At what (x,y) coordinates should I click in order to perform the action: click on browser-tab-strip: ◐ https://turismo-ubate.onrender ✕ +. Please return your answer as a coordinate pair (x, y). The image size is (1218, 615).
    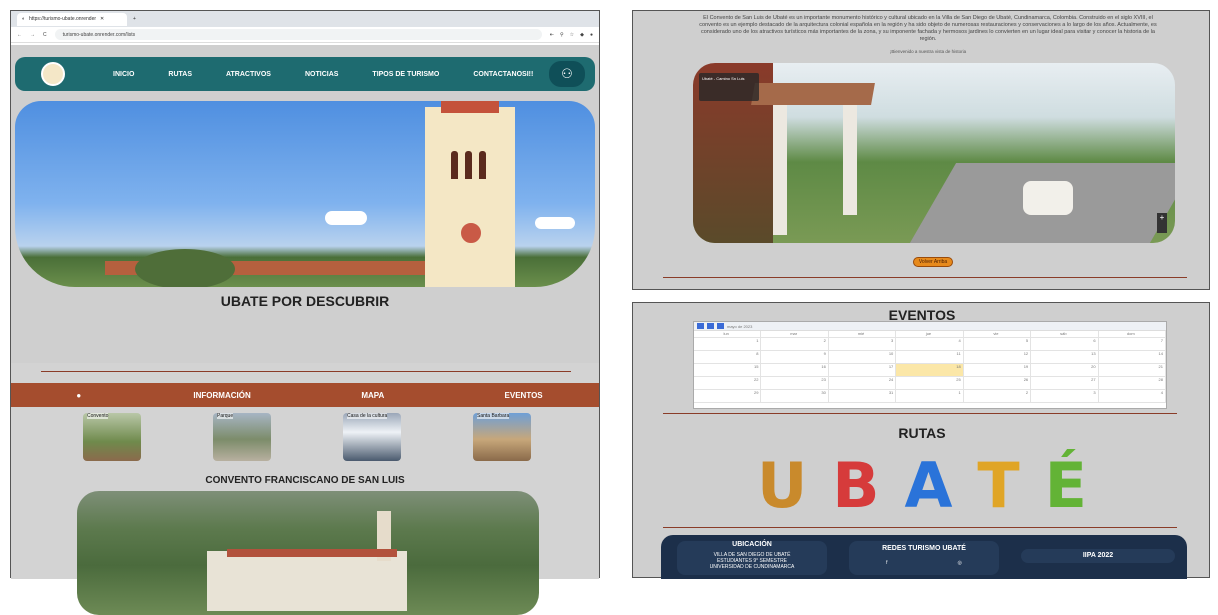
    Looking at the image, I should click on (305, 19).